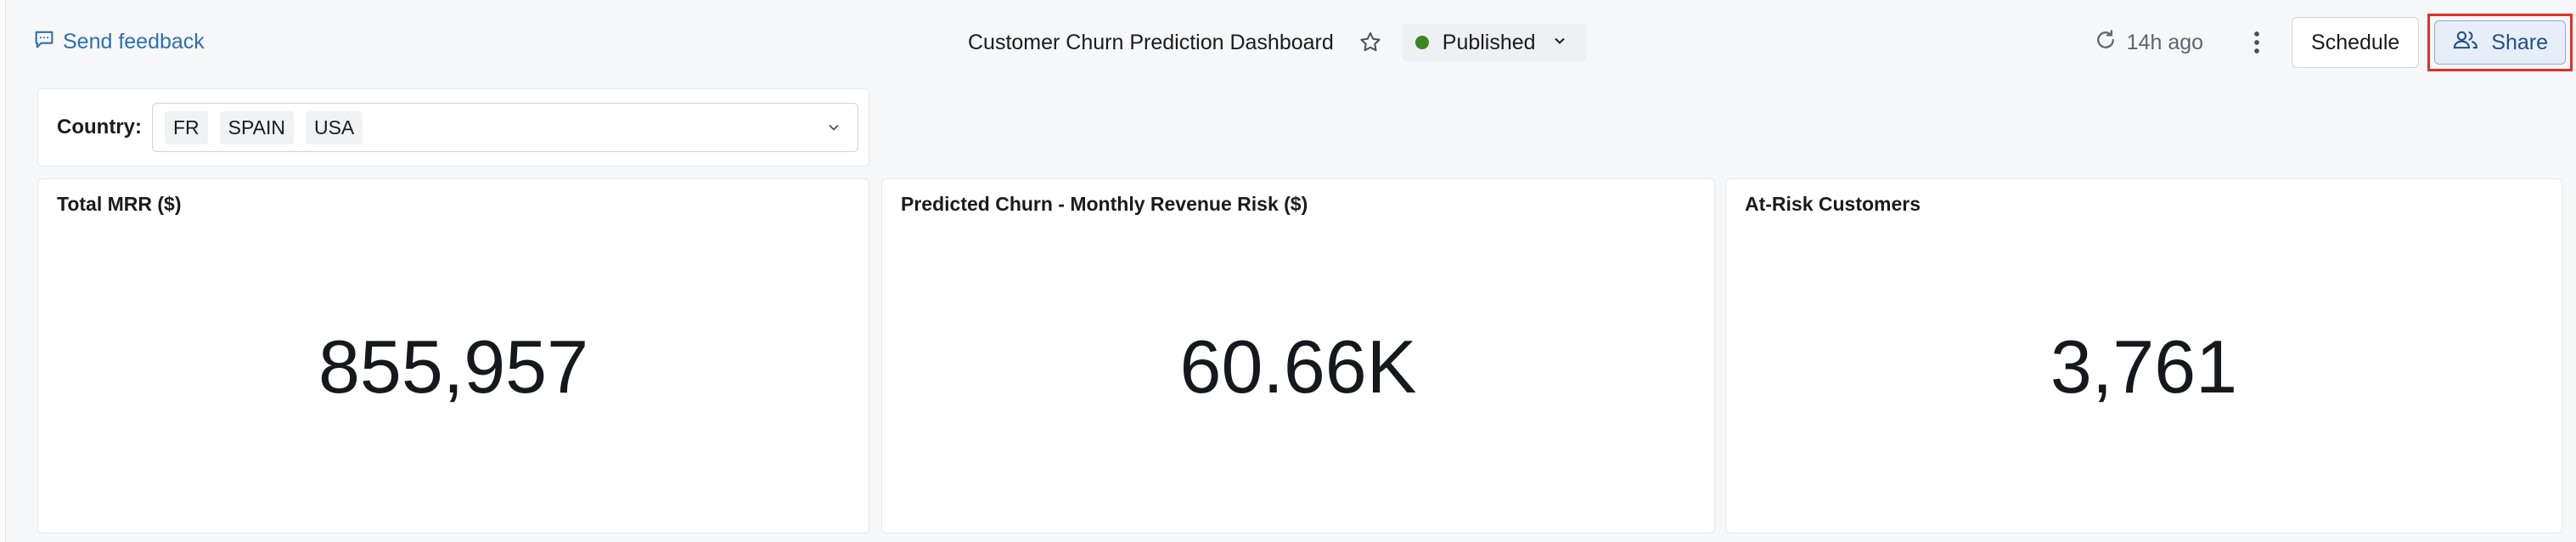  I want to click on counter-title: At-Risk Customers, so click(1833, 204).